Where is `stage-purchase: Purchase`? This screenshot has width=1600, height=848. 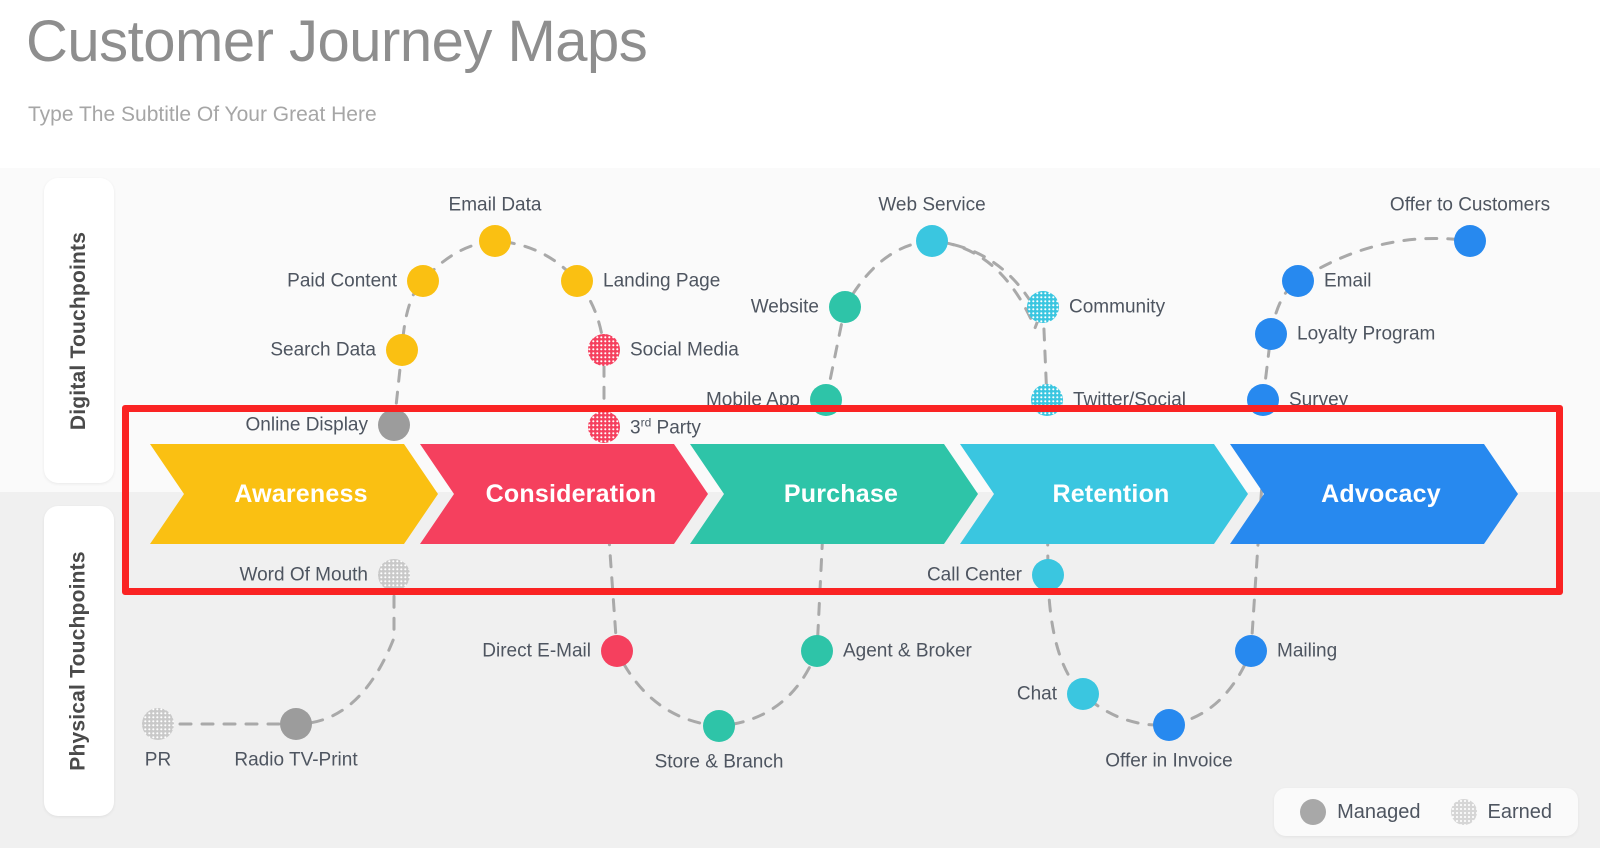
stage-purchase: Purchase is located at coordinates (834, 494).